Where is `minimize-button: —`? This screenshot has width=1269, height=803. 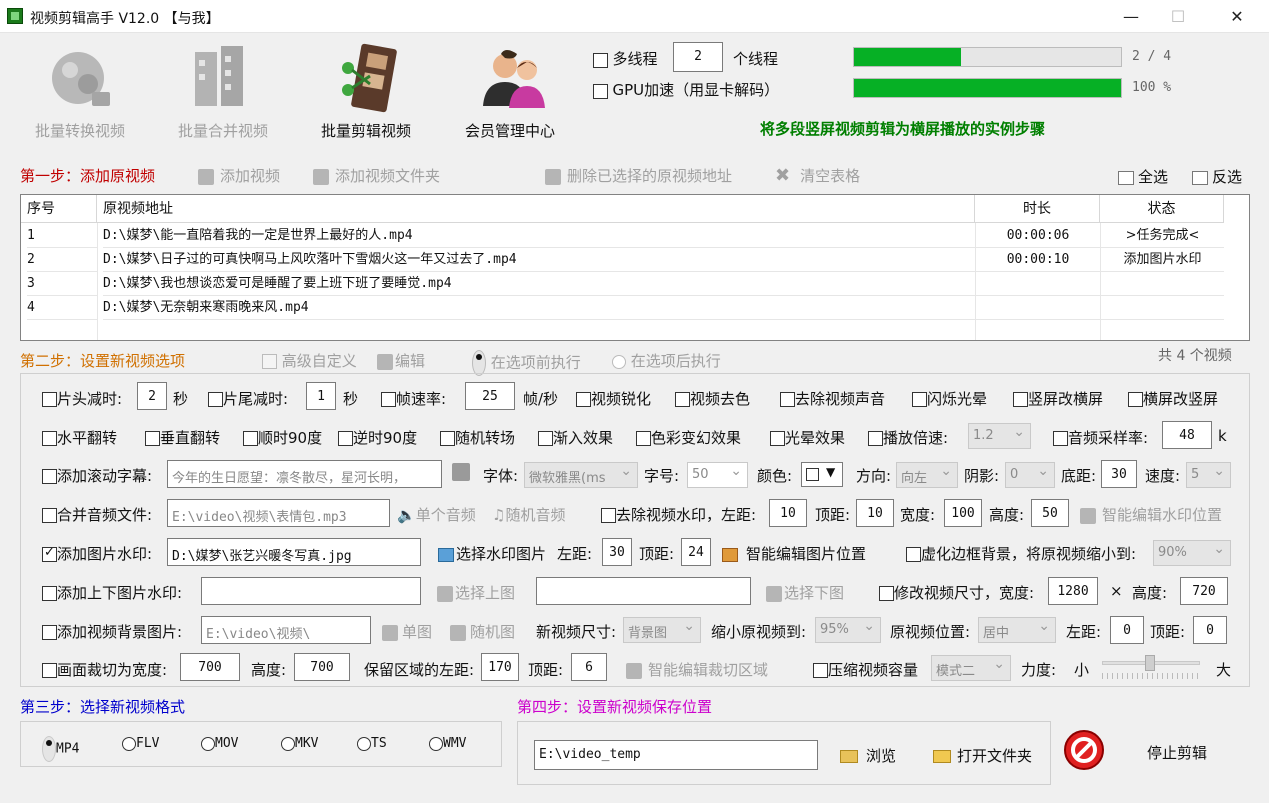 minimize-button: — is located at coordinates (1131, 16).